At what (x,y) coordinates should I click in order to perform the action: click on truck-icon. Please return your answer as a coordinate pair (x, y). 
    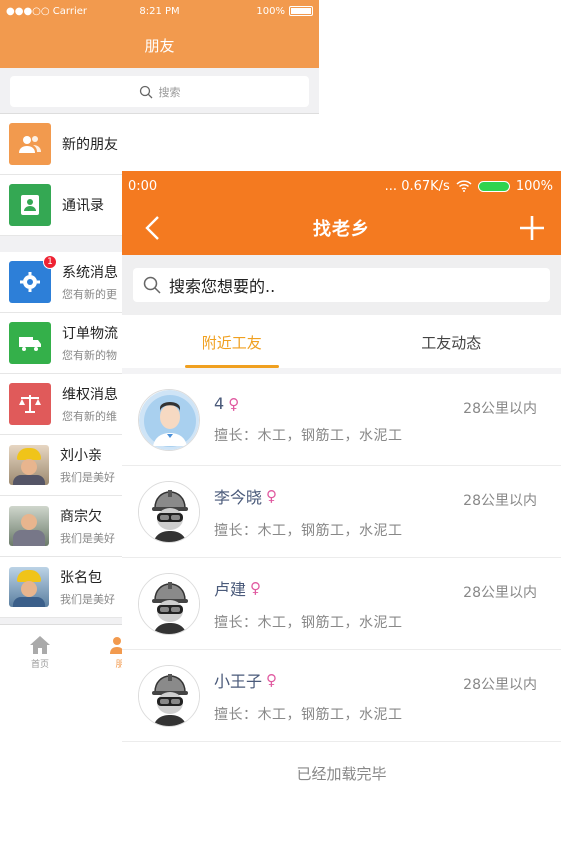
    Looking at the image, I should click on (30, 343).